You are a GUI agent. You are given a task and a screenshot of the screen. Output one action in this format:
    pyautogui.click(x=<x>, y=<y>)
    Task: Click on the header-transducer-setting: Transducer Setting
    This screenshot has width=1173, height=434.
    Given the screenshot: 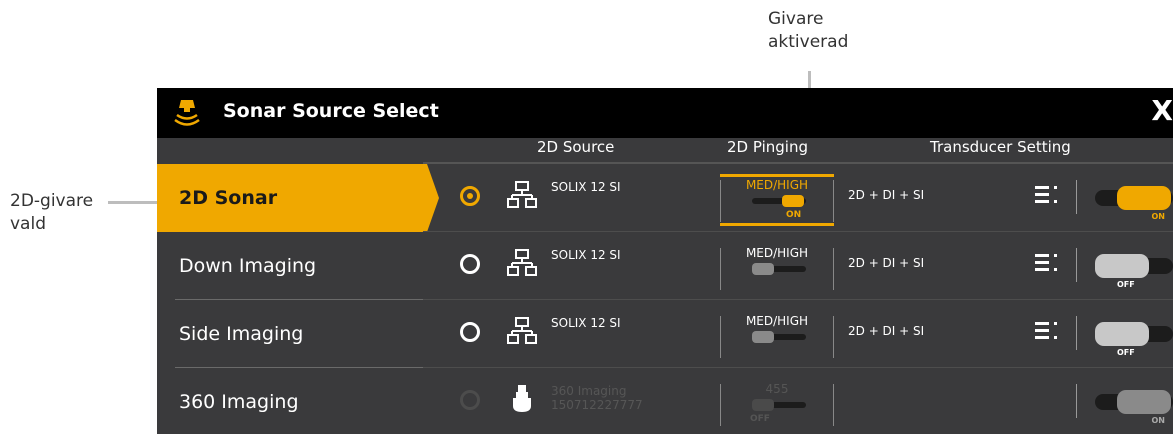 What is the action you would take?
    pyautogui.click(x=1000, y=147)
    